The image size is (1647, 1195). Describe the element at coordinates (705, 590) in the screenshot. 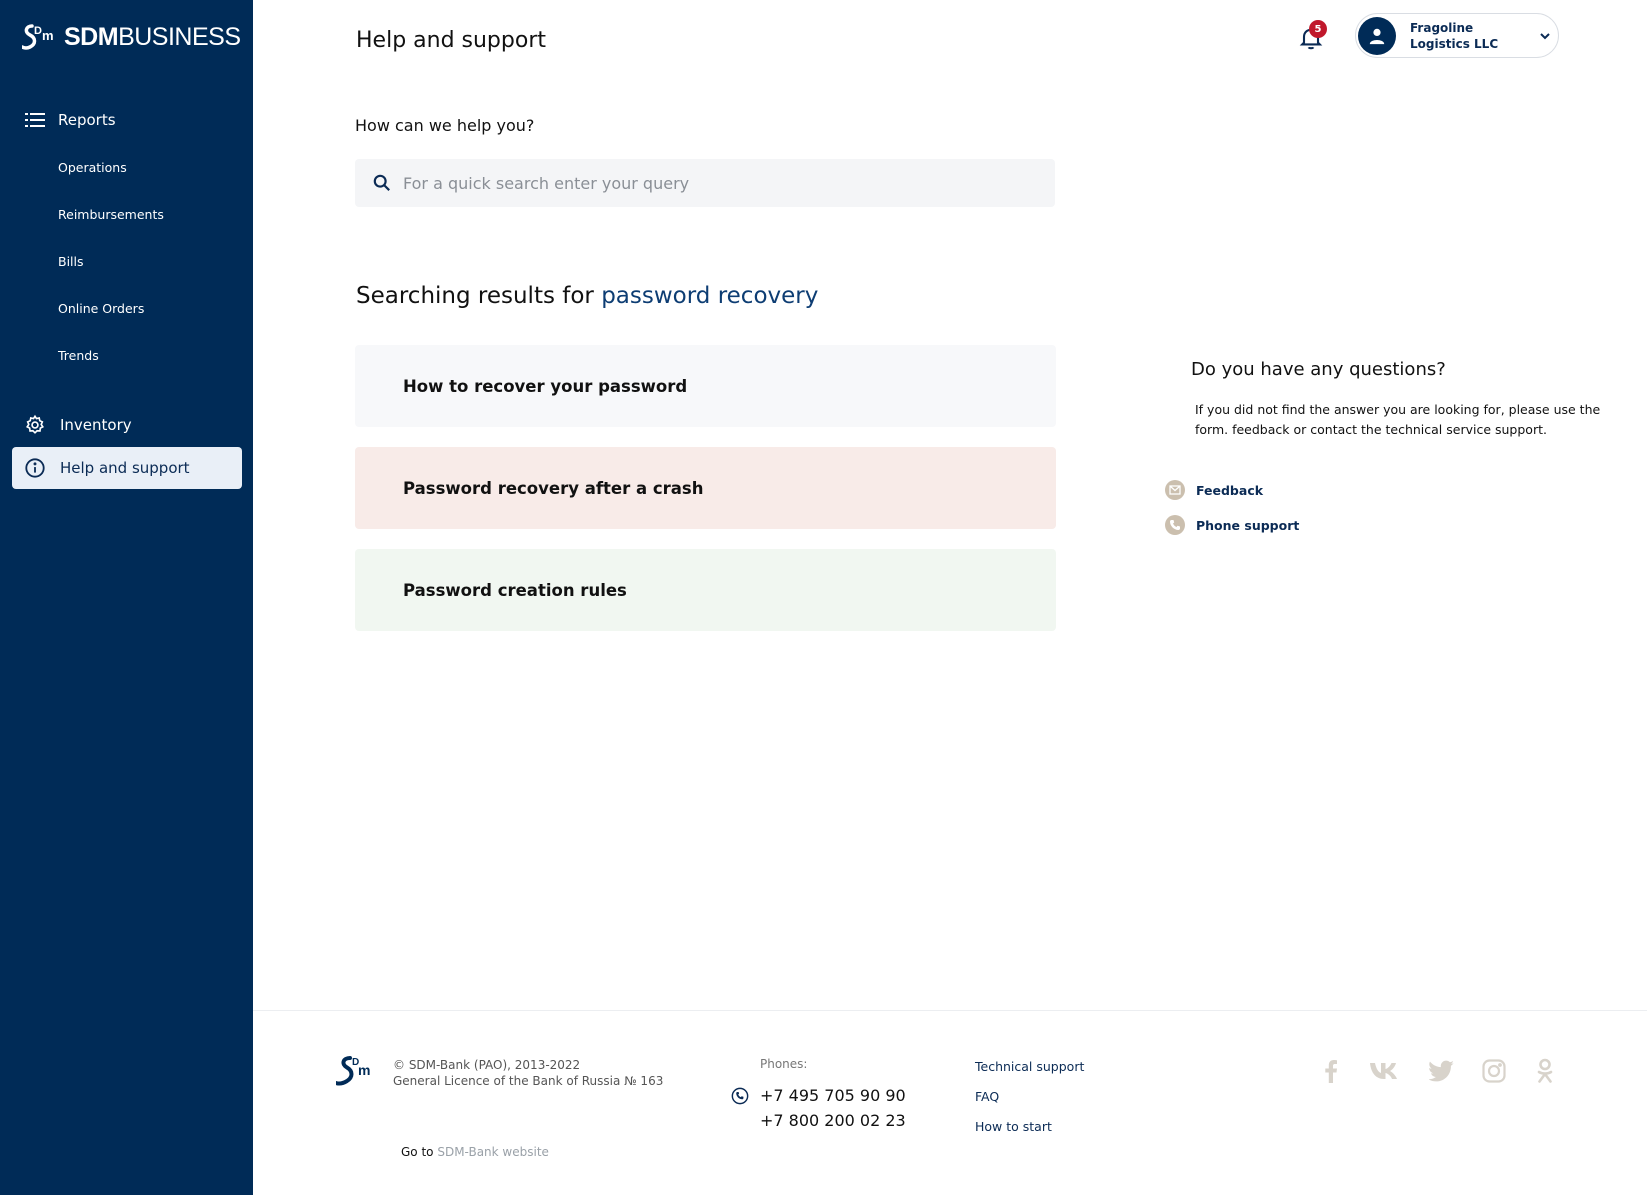

I see `result-card: Password creation rules` at that location.